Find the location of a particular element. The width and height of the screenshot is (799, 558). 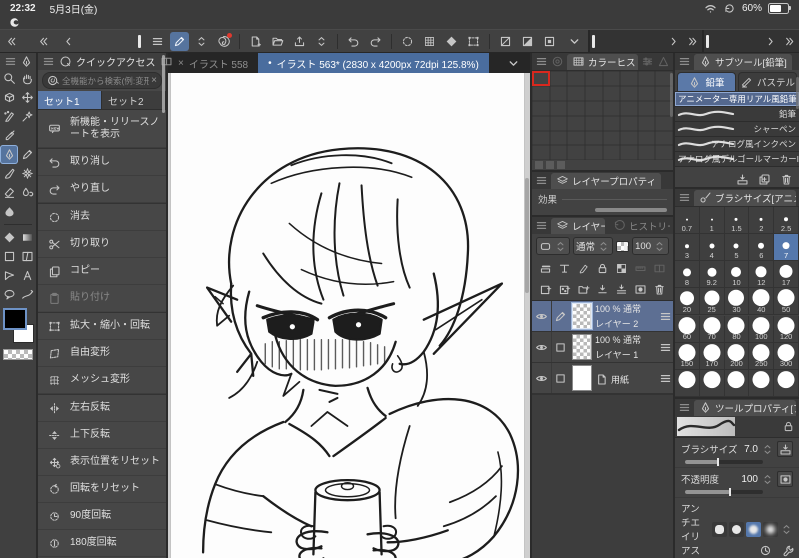

quick-access-item: 切り取り is located at coordinates (102, 244).